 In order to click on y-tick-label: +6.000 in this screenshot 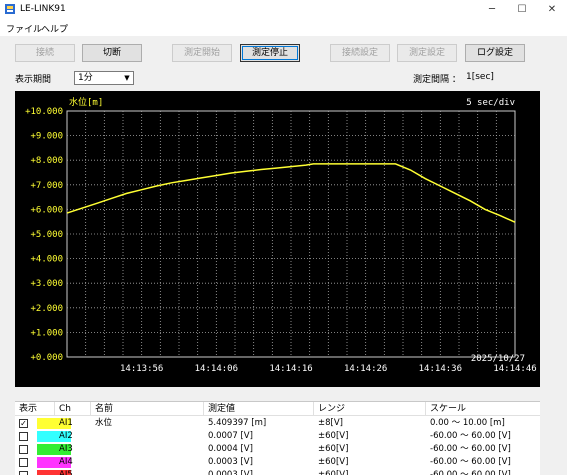, I will do `click(46, 210)`.